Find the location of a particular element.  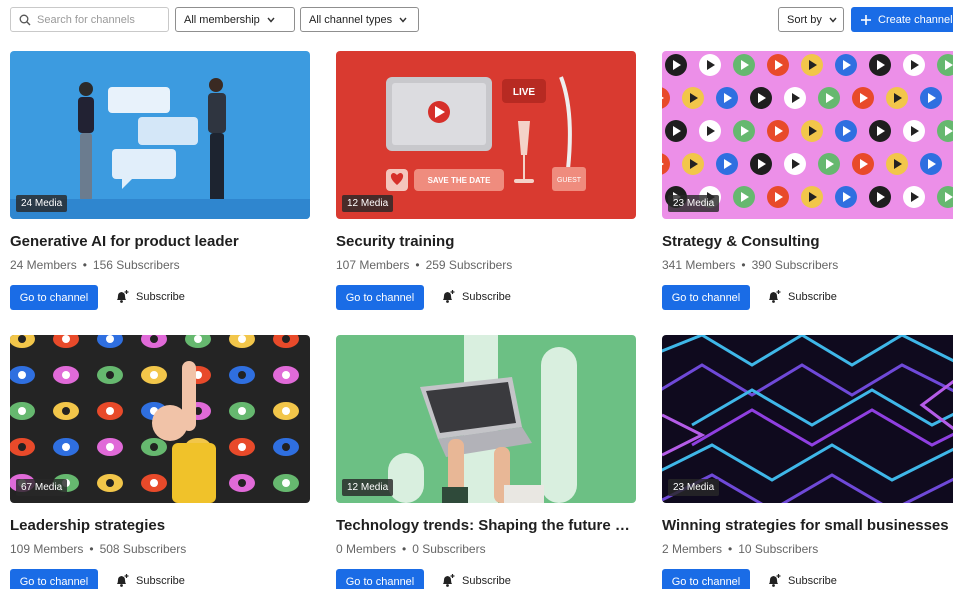

subscriber-count: 390 Subscribers is located at coordinates (795, 265).